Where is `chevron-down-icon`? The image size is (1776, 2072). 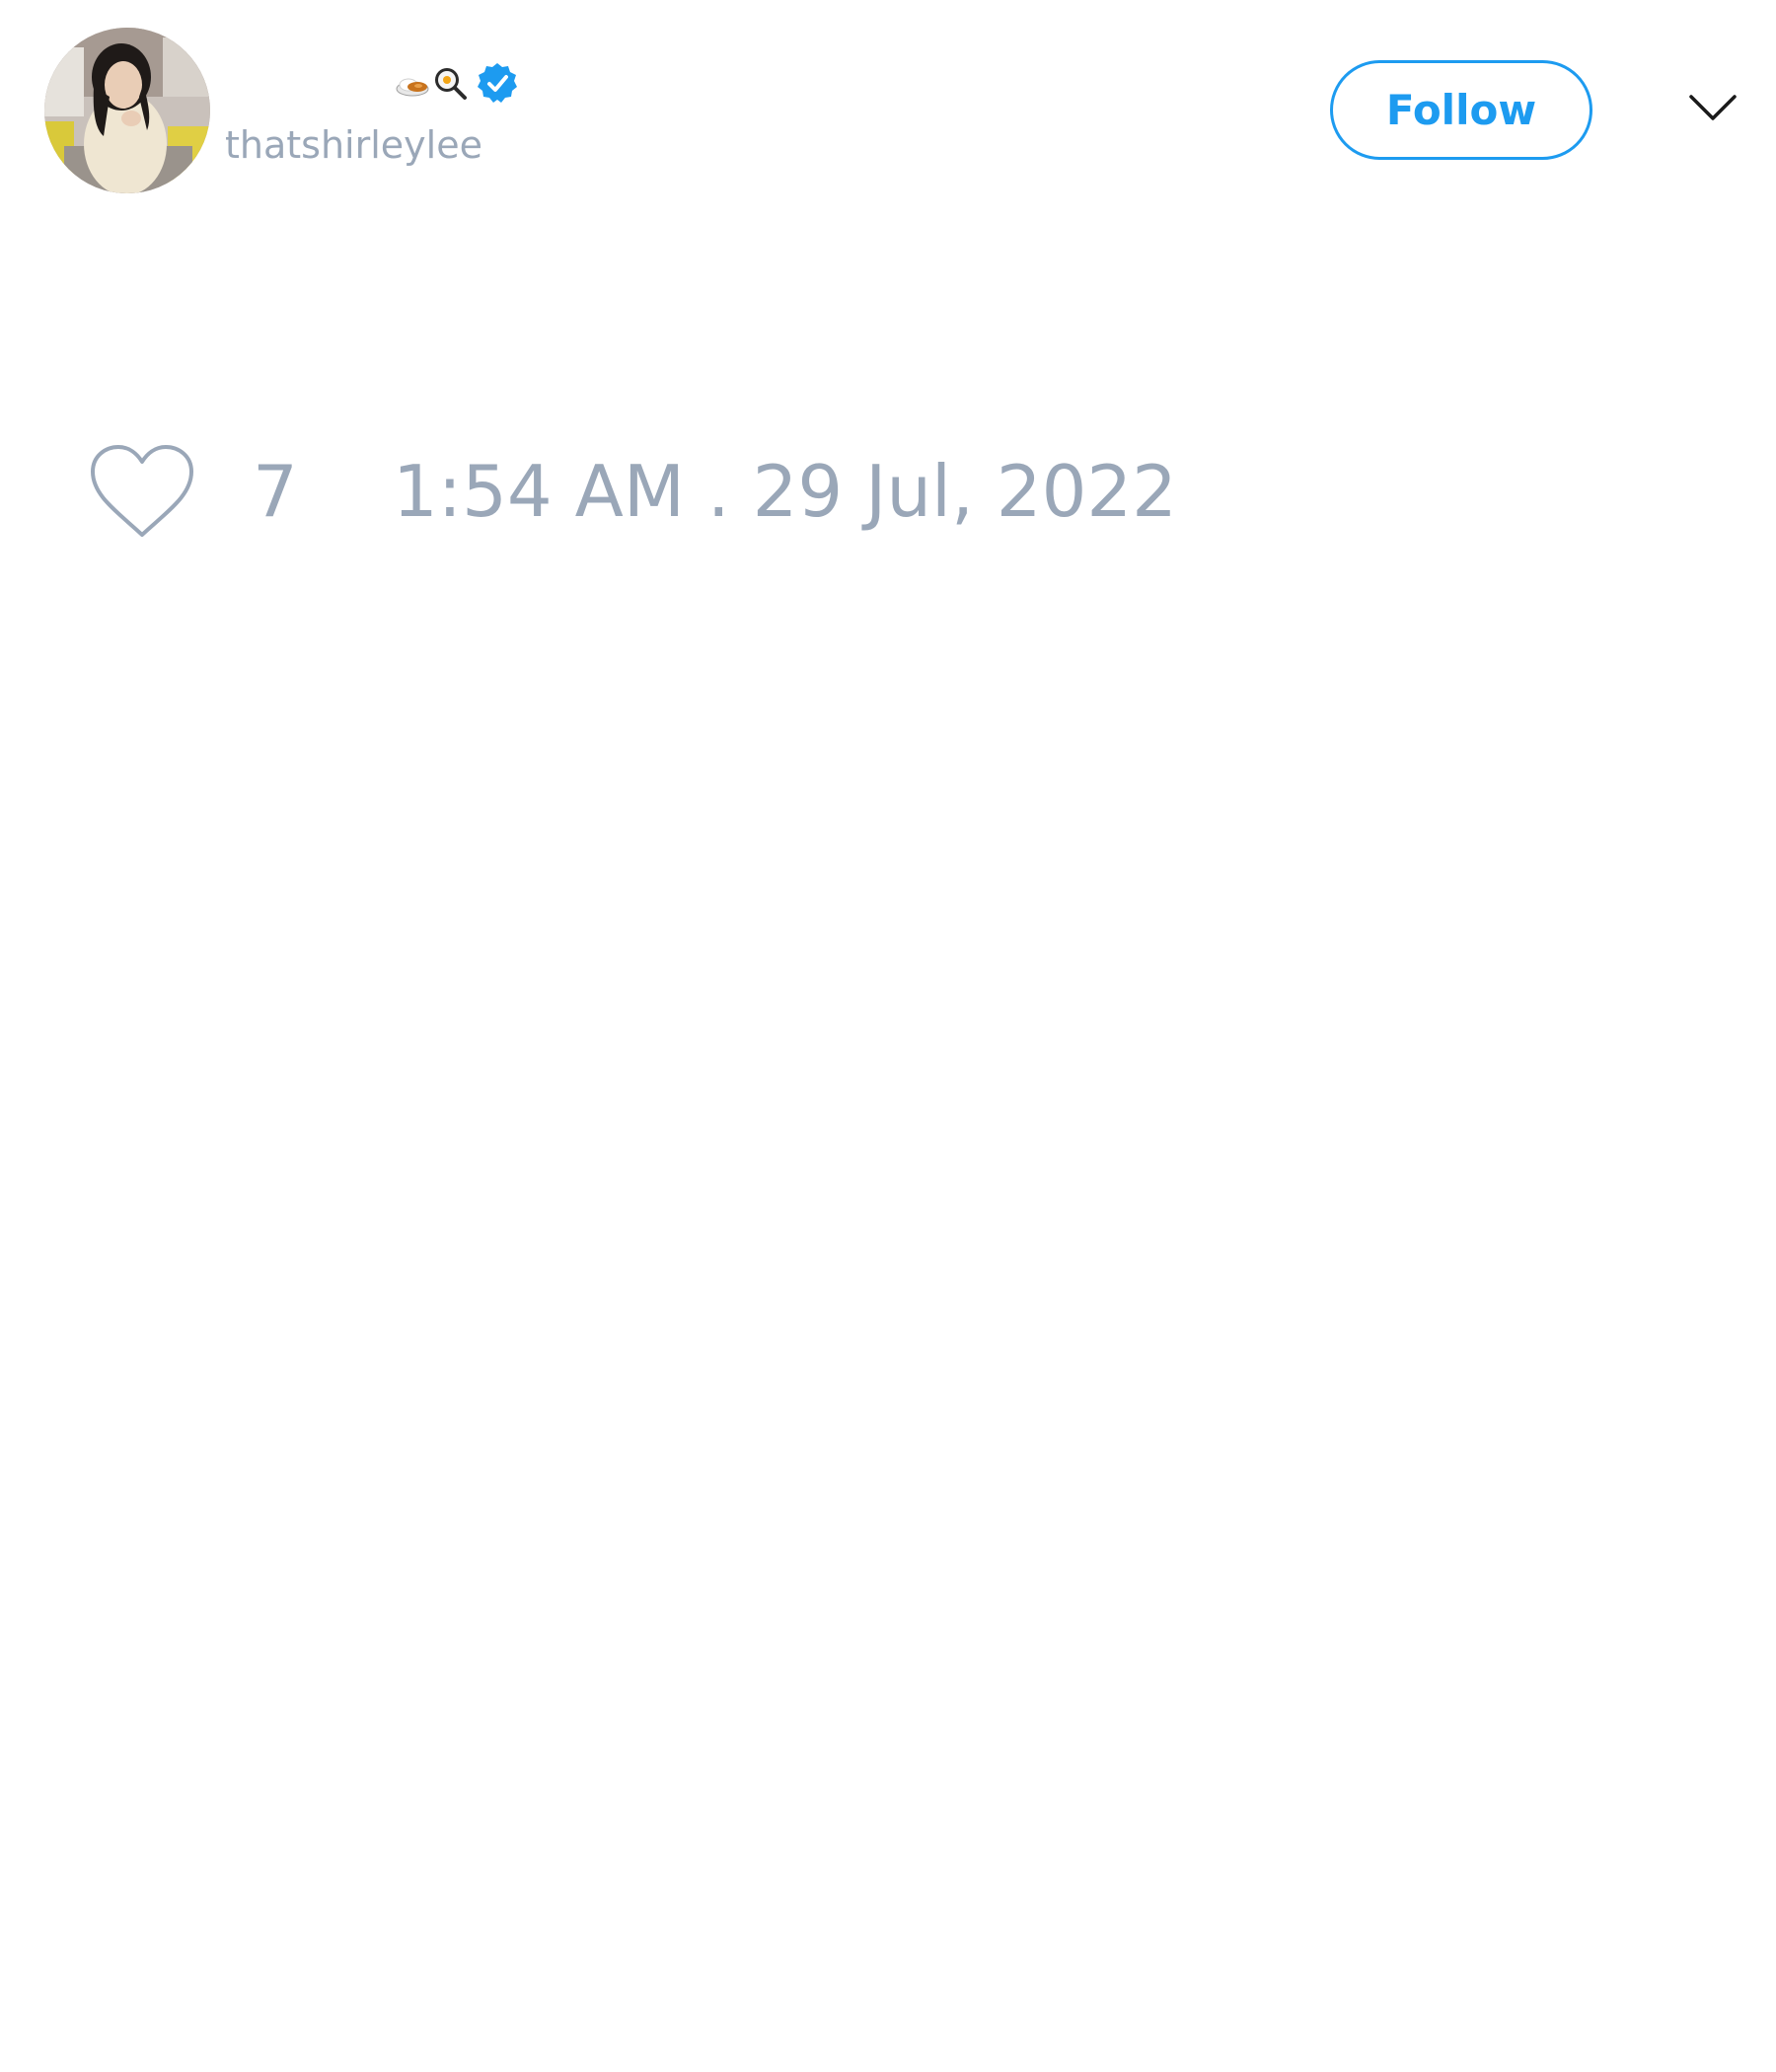
chevron-down-icon is located at coordinates (1713, 108).